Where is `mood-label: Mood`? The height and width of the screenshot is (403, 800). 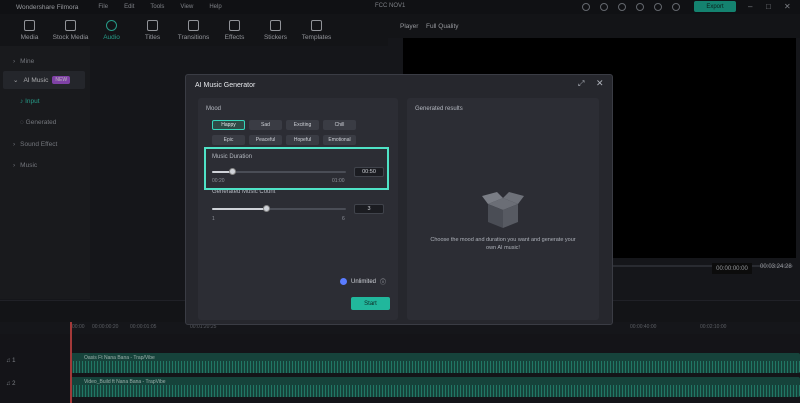 mood-label: Mood is located at coordinates (214, 109).